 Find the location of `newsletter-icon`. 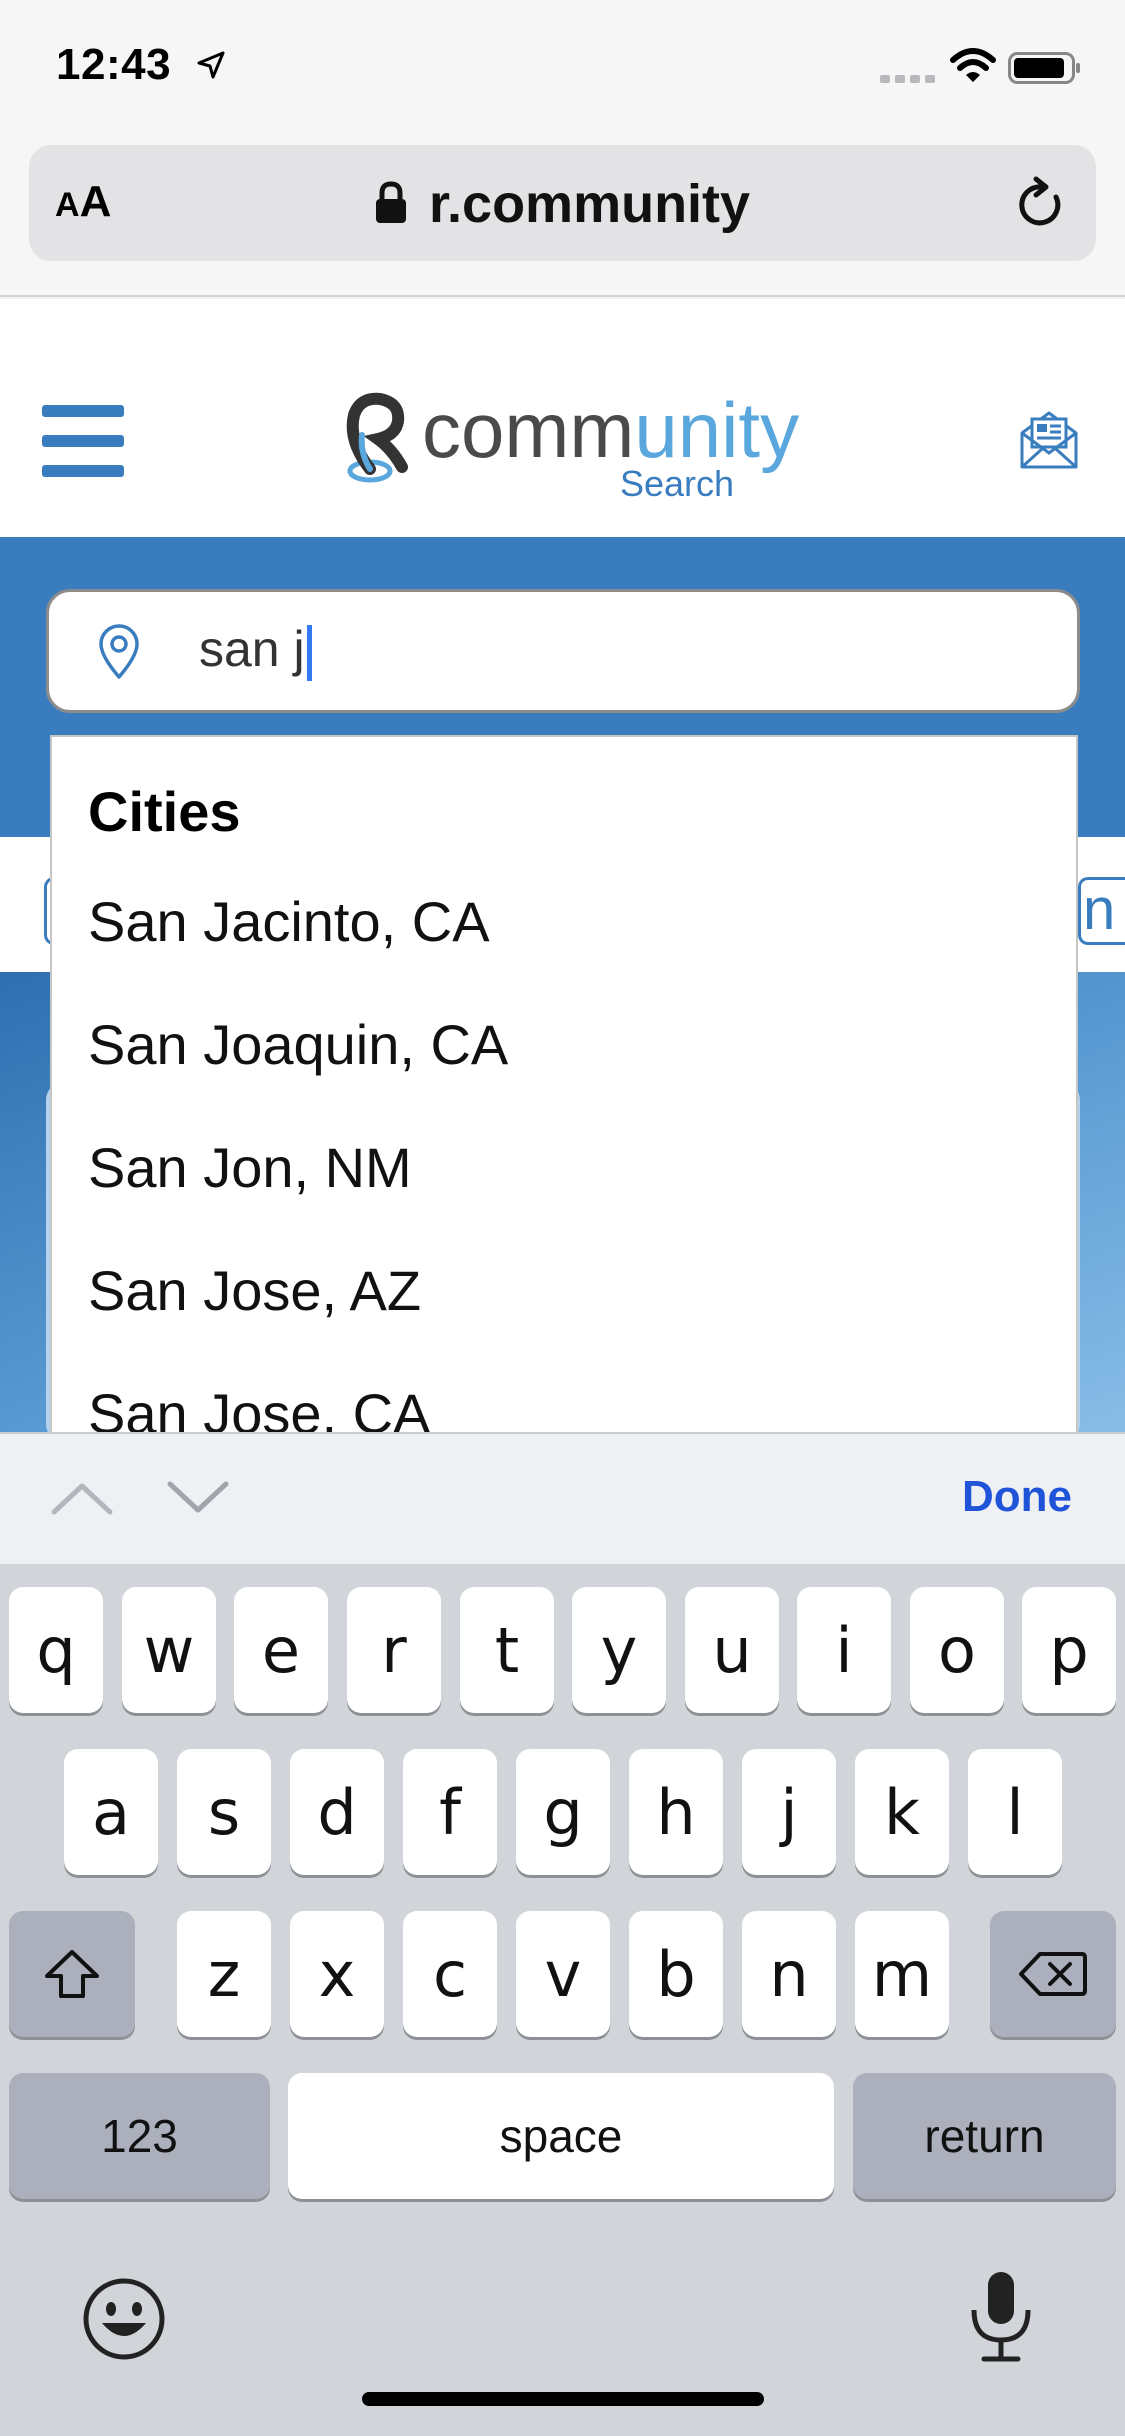

newsletter-icon is located at coordinates (1049, 439).